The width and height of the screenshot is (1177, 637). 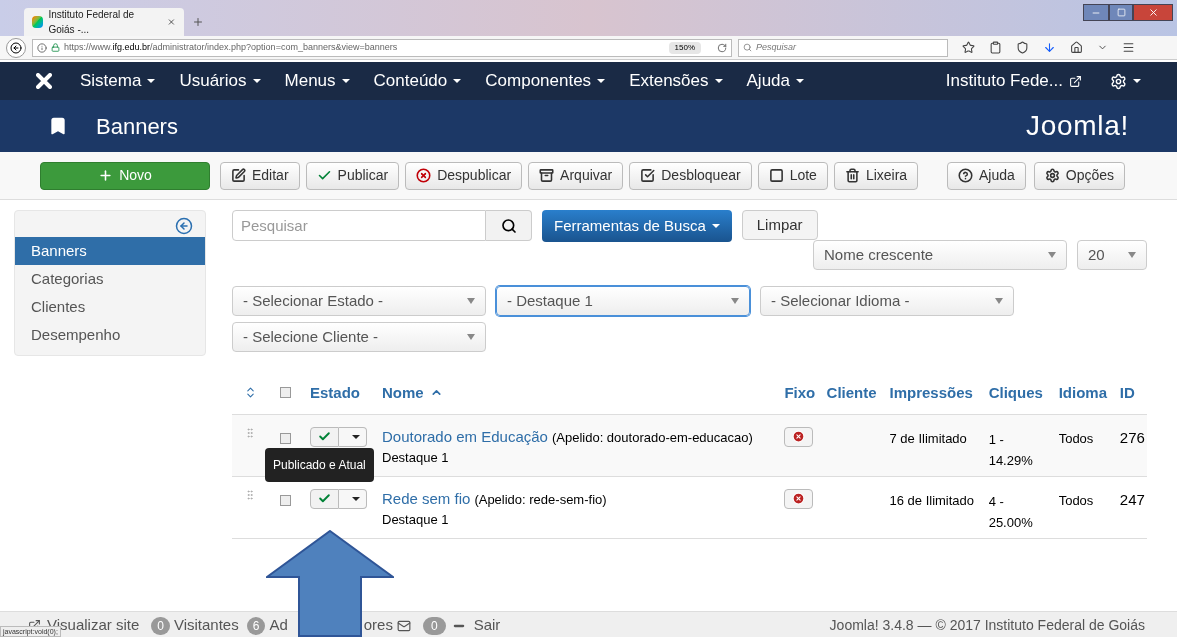 I want to click on admins-label: ores, so click(x=378, y=625).